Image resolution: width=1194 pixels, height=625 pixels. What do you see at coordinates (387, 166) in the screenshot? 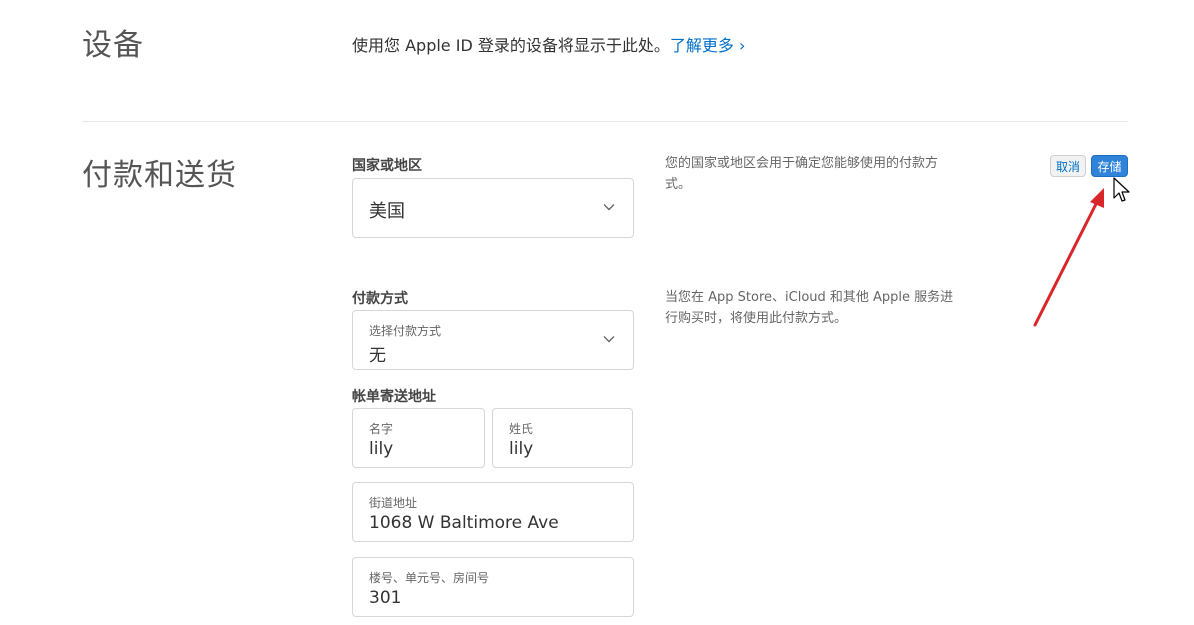
I see `country-label: 国家或地区` at bounding box center [387, 166].